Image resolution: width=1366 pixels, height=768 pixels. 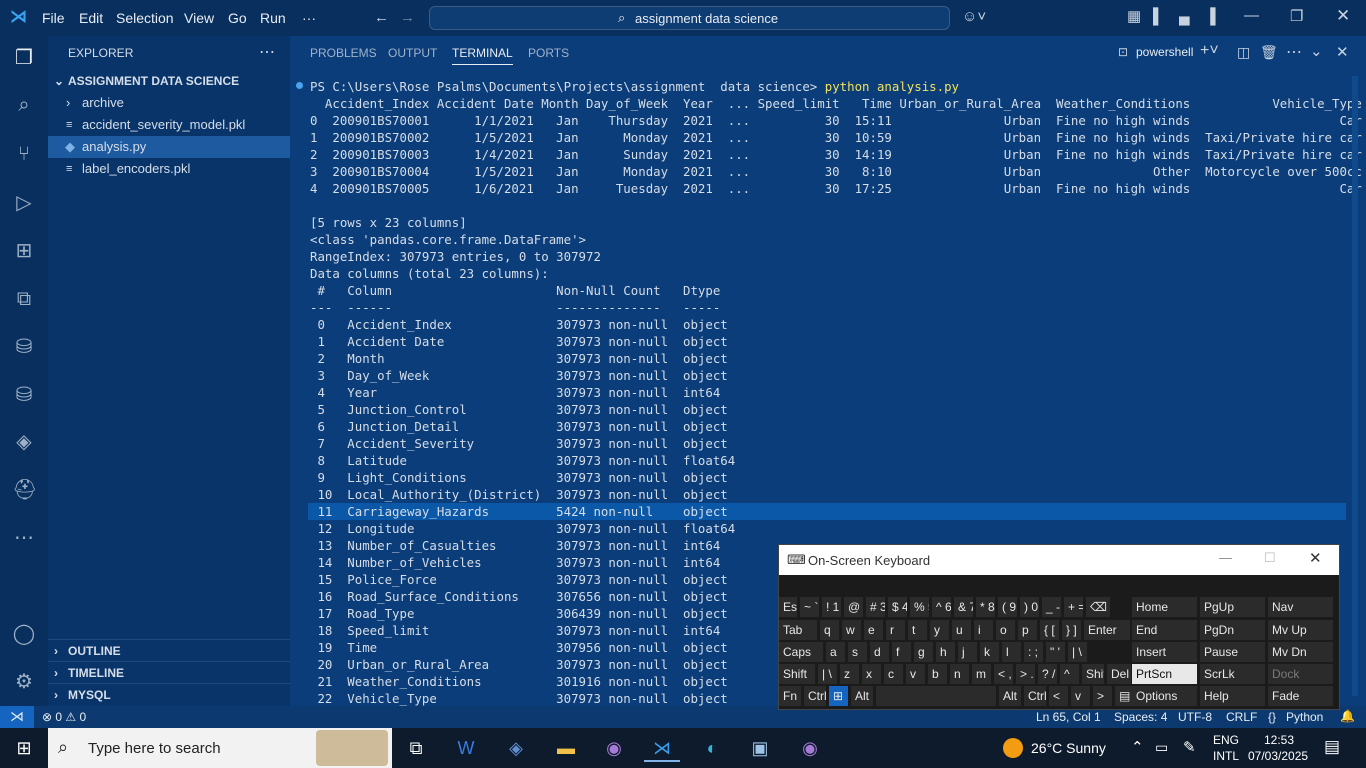 I want to click on osk-key: g, so click(x=923, y=652).